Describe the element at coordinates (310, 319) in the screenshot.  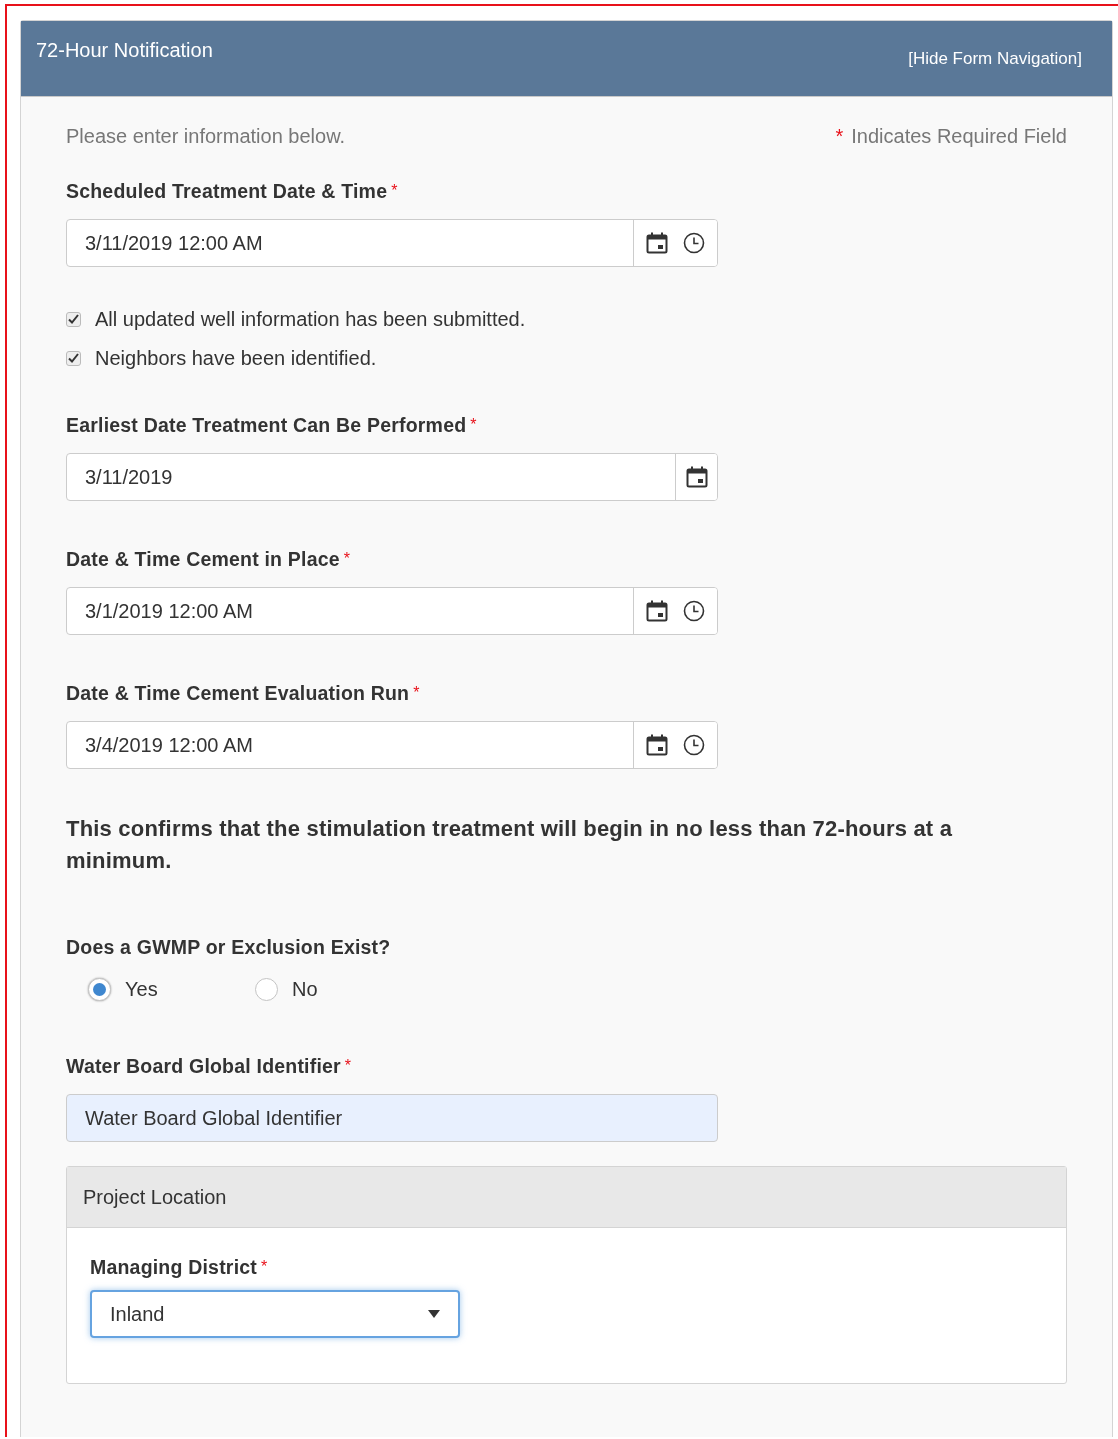
I see `checkbox-label: All updated well information has been submitted.` at that location.